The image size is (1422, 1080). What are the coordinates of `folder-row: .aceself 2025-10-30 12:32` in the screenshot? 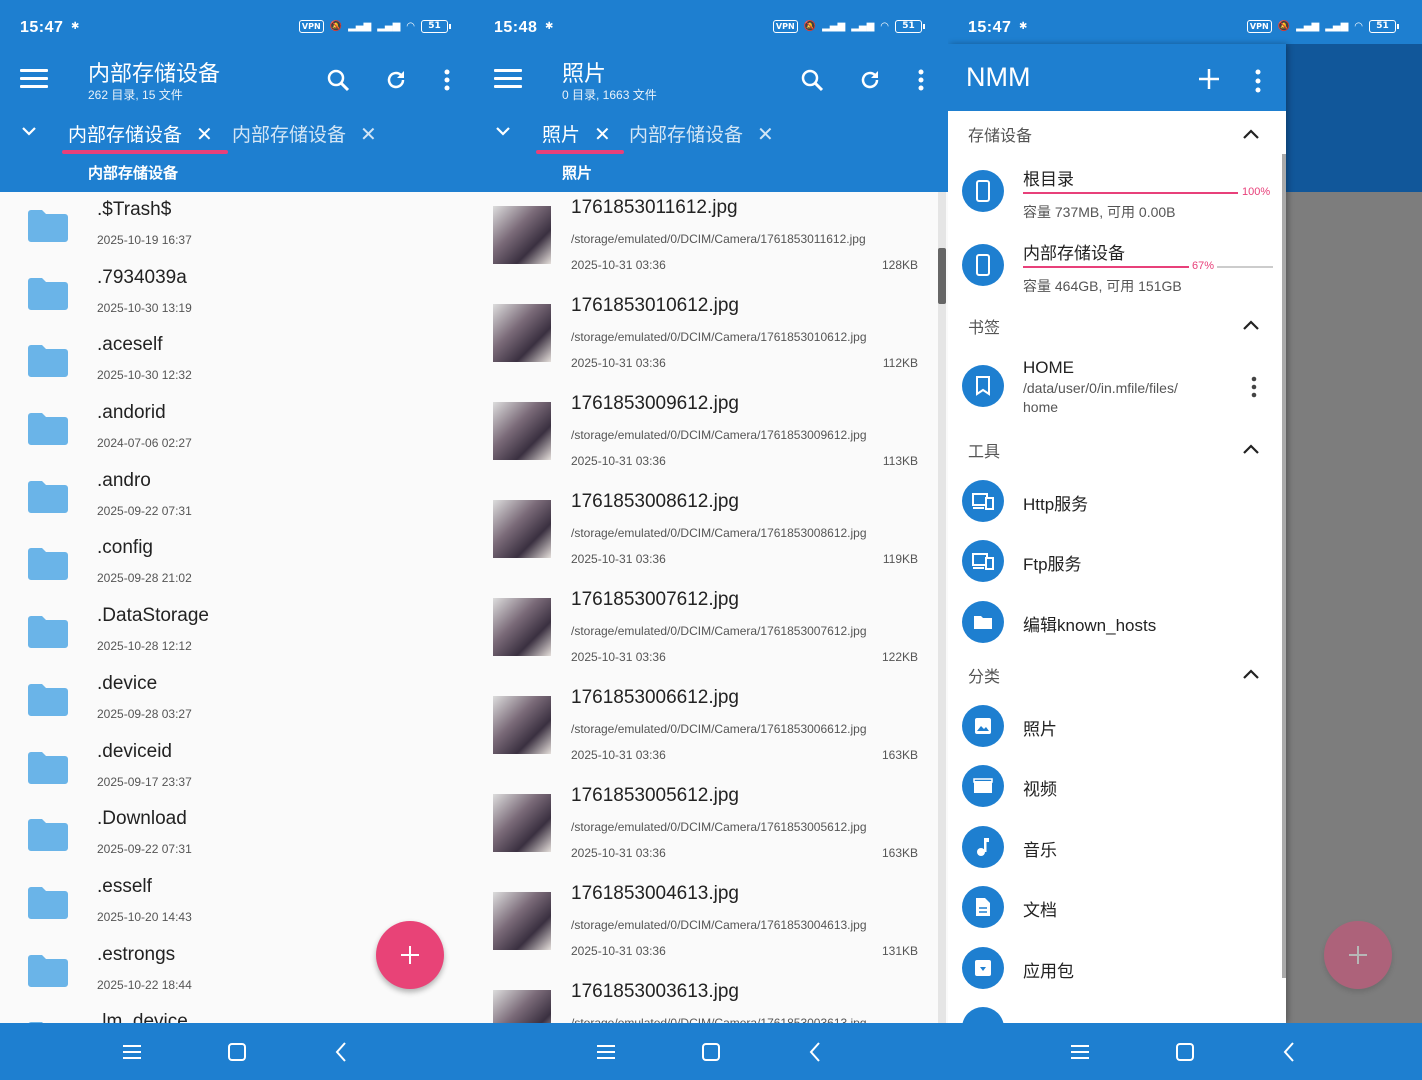 It's located at (237, 361).